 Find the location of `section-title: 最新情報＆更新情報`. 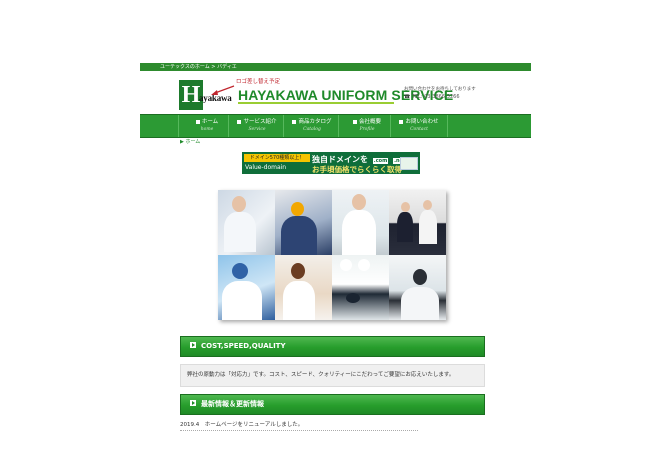

section-title: 最新情報＆更新情報 is located at coordinates (232, 404).